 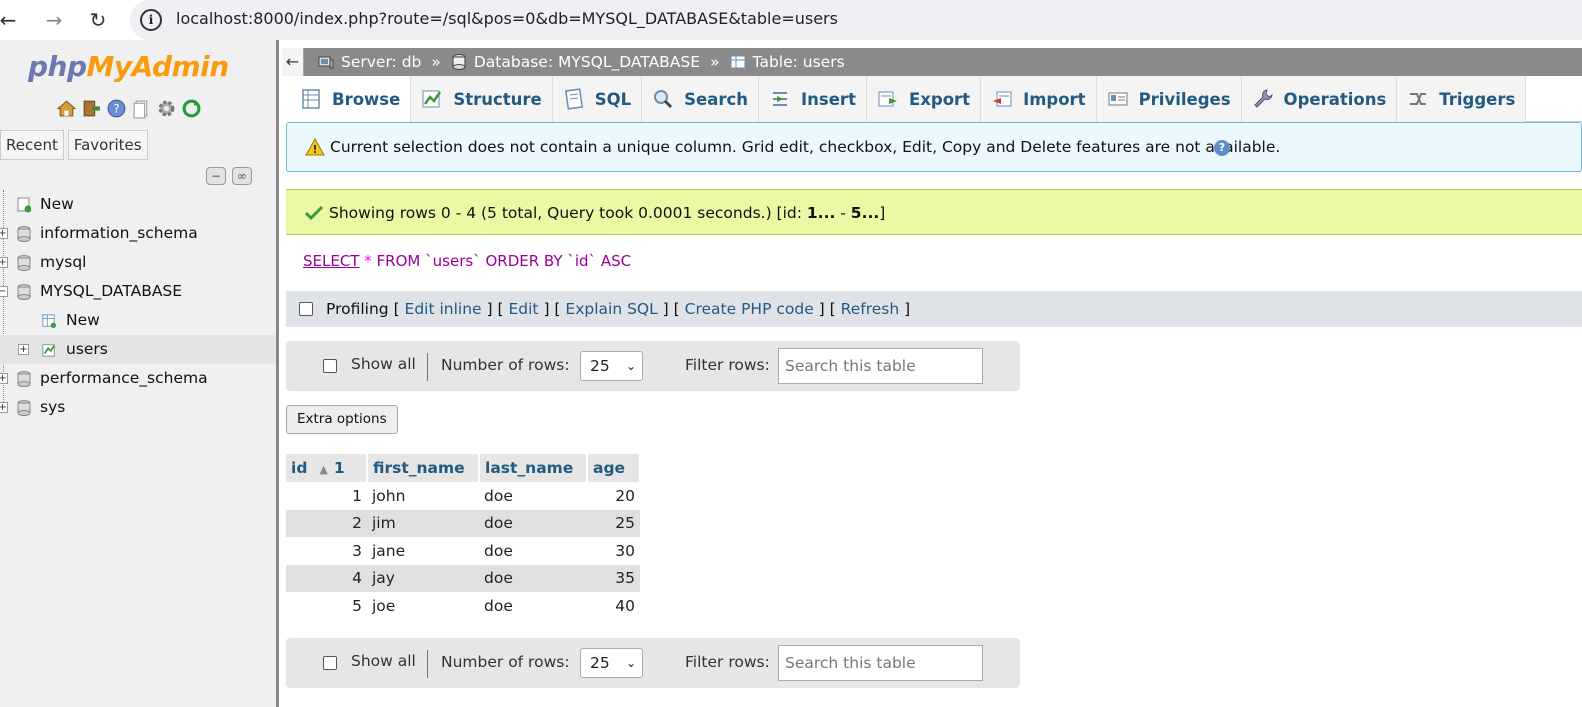 What do you see at coordinates (306, 309) in the screenshot?
I see `profiling-checkbox` at bounding box center [306, 309].